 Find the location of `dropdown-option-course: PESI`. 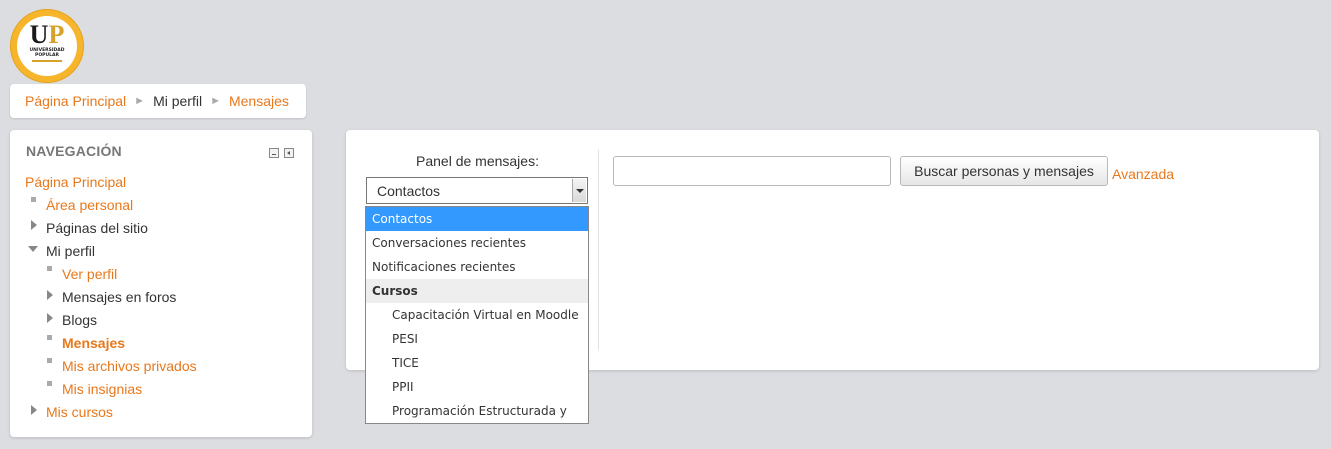

dropdown-option-course: PESI is located at coordinates (477, 339).